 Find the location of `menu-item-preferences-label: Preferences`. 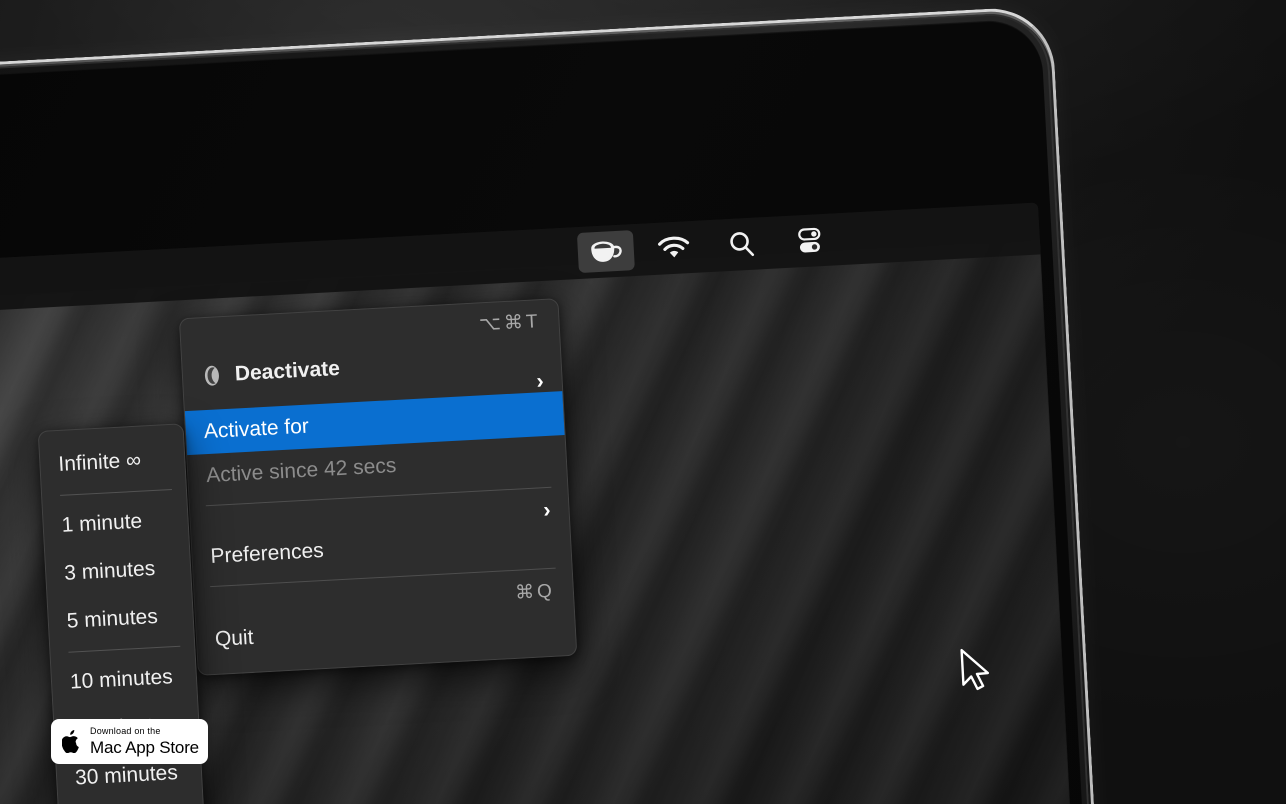

menu-item-preferences-label: Preferences is located at coordinates (267, 553).